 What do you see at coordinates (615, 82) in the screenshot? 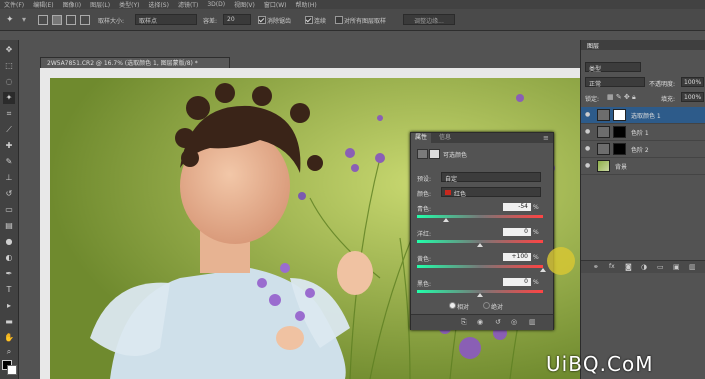
I see `blend-mode-select: 正常` at bounding box center [615, 82].